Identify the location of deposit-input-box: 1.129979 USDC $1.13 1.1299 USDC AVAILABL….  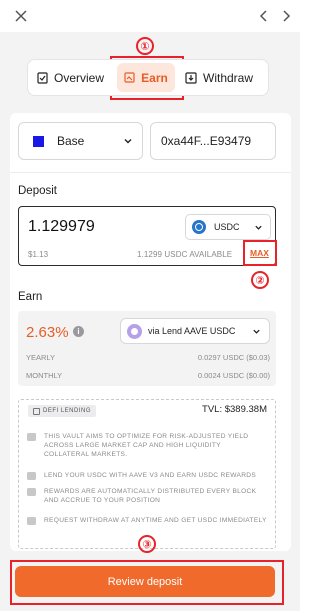
(147, 236).